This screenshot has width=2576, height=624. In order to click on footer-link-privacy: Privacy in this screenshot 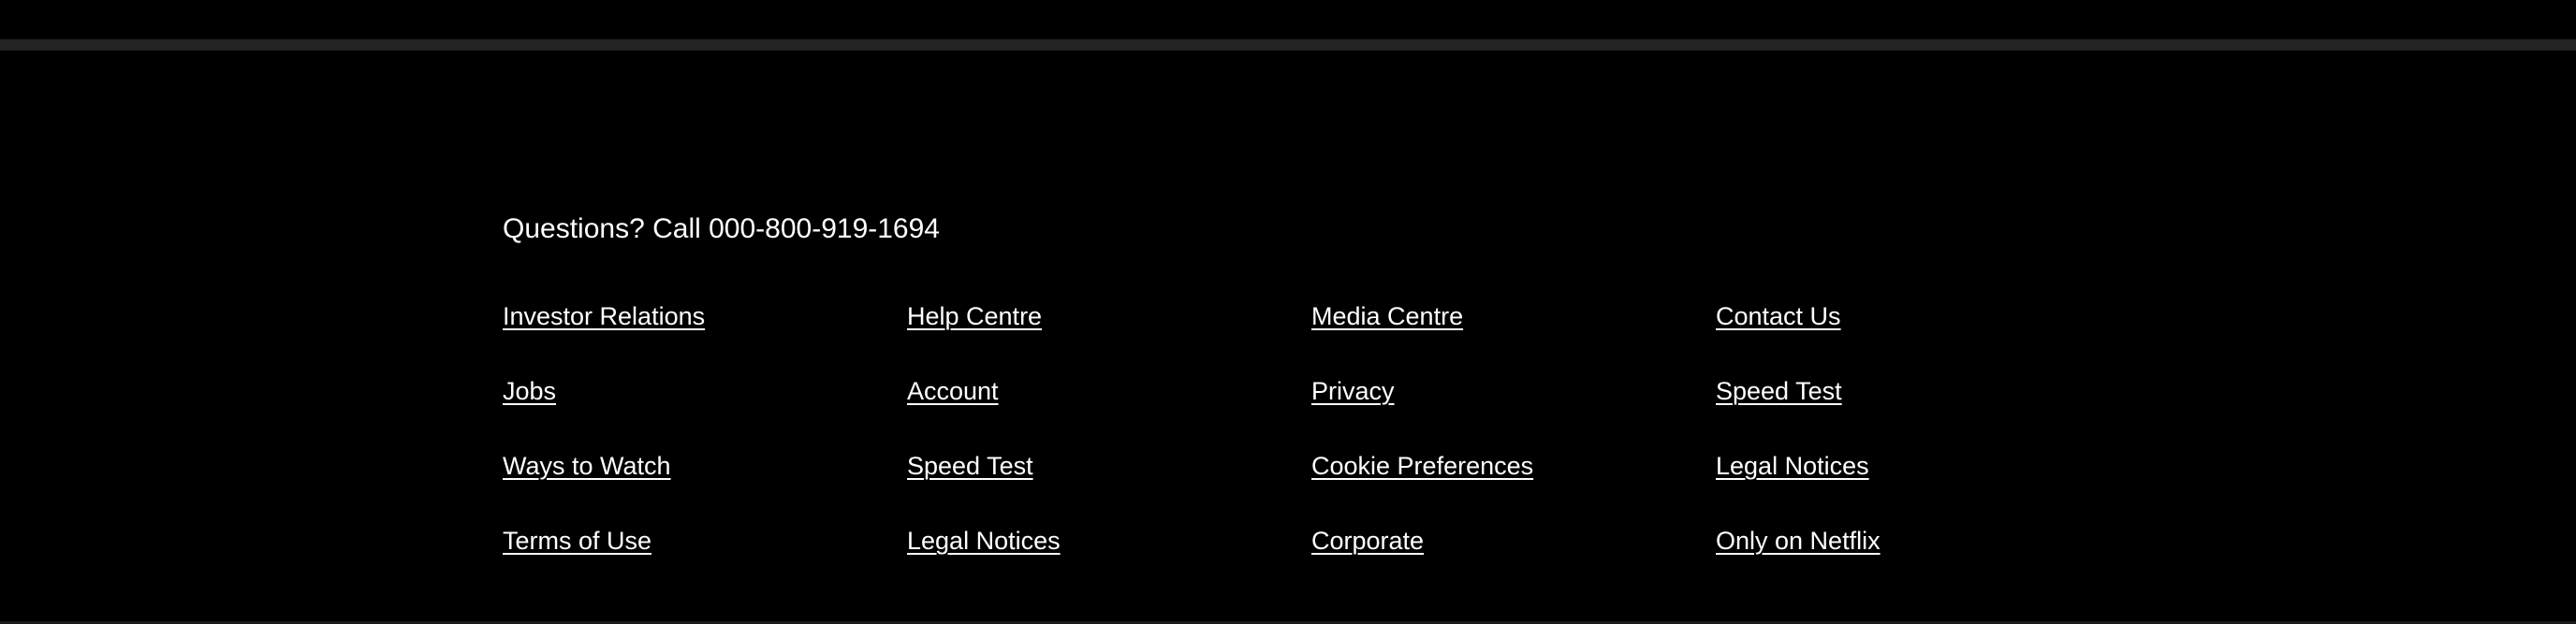, I will do `click(1353, 391)`.